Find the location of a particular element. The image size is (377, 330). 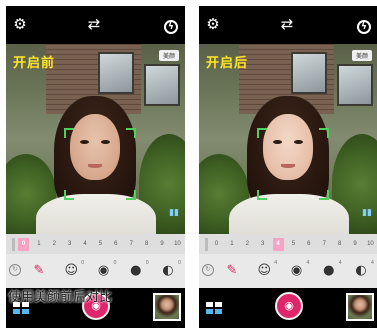

beauty-option: ● 4 is located at coordinates (329, 271).